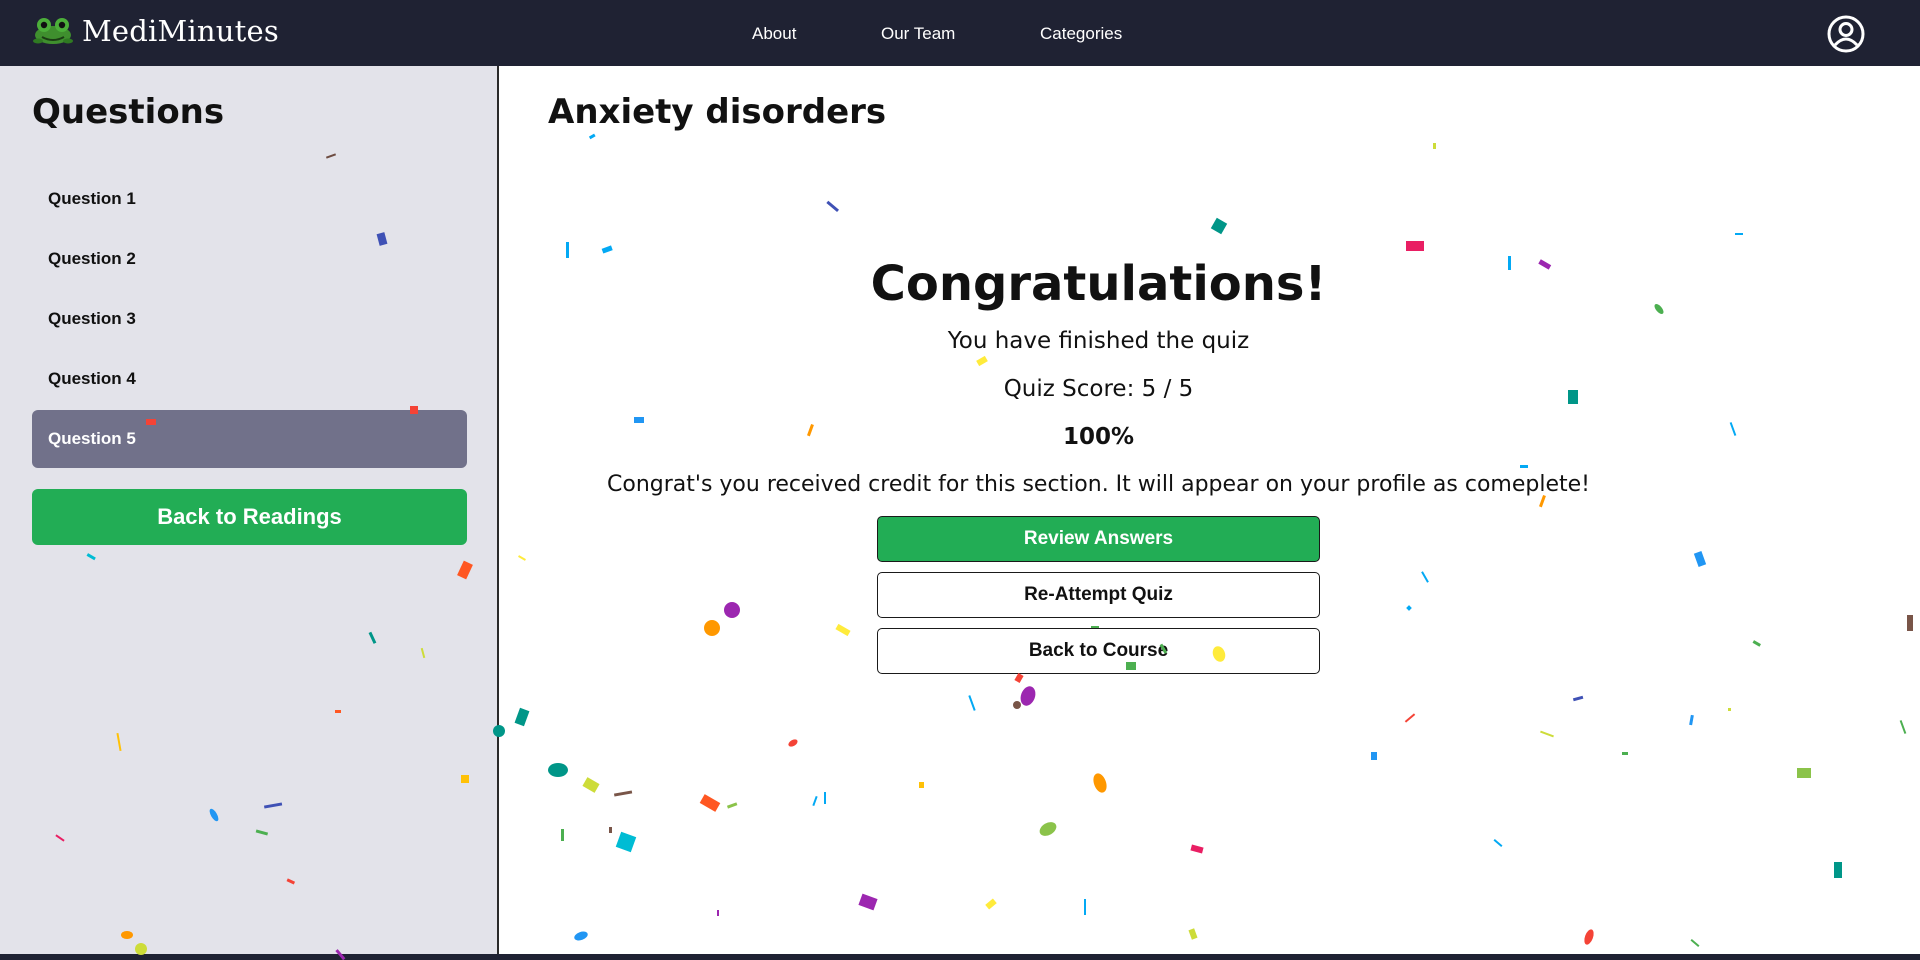 Image resolution: width=1920 pixels, height=960 pixels. I want to click on question-item-1: Question 1, so click(249, 199).